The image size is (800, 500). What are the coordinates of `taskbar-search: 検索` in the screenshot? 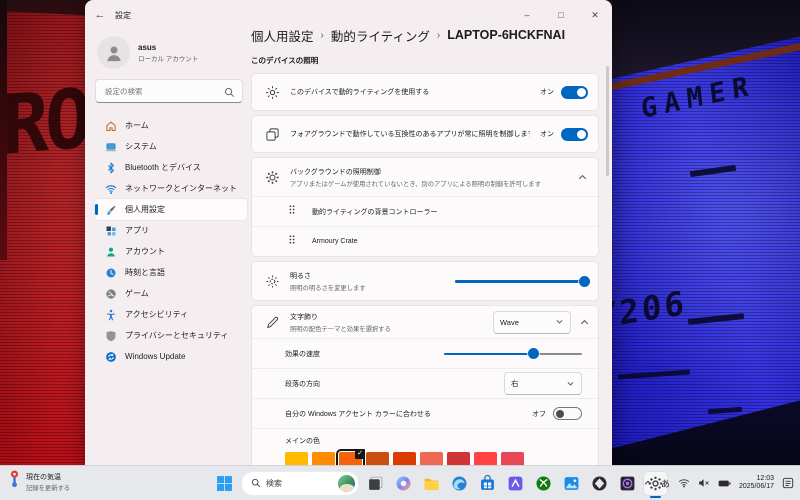 It's located at (300, 483).